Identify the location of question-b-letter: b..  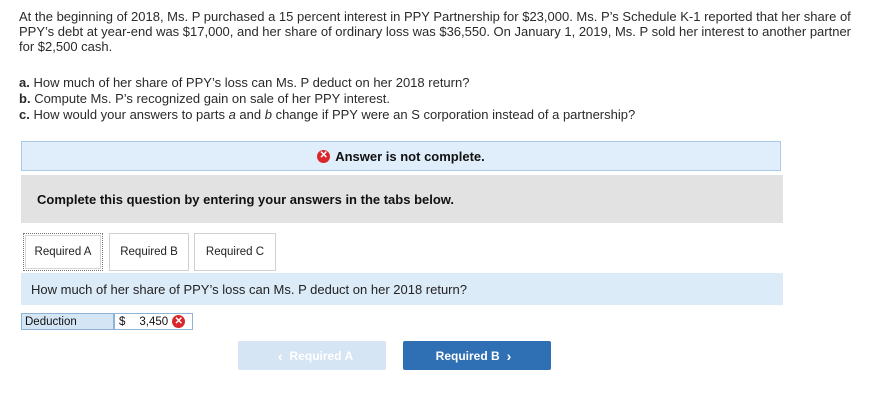
(25, 98).